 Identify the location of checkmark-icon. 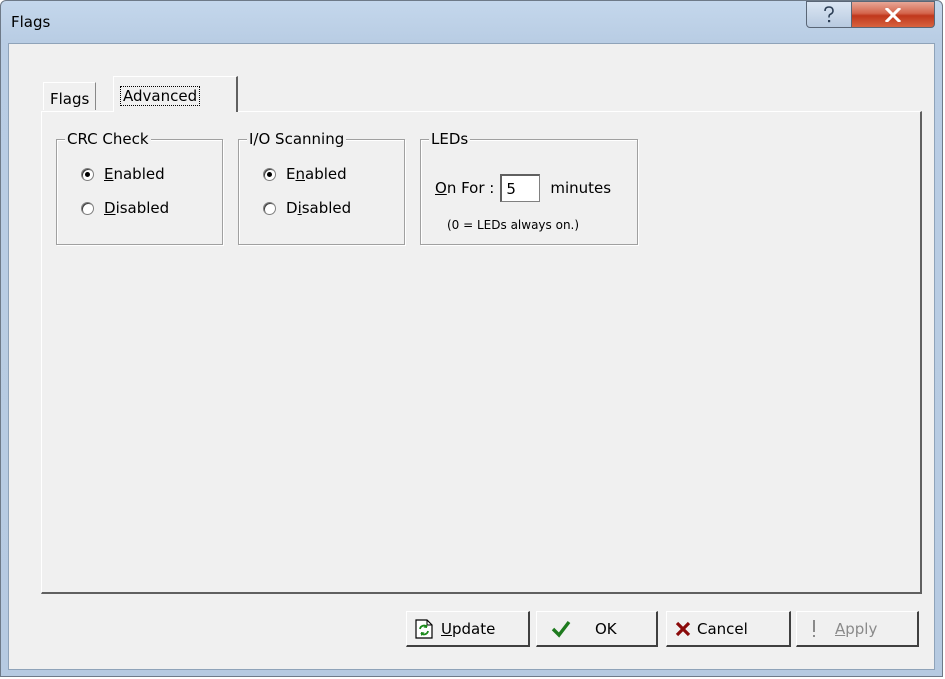
(561, 629).